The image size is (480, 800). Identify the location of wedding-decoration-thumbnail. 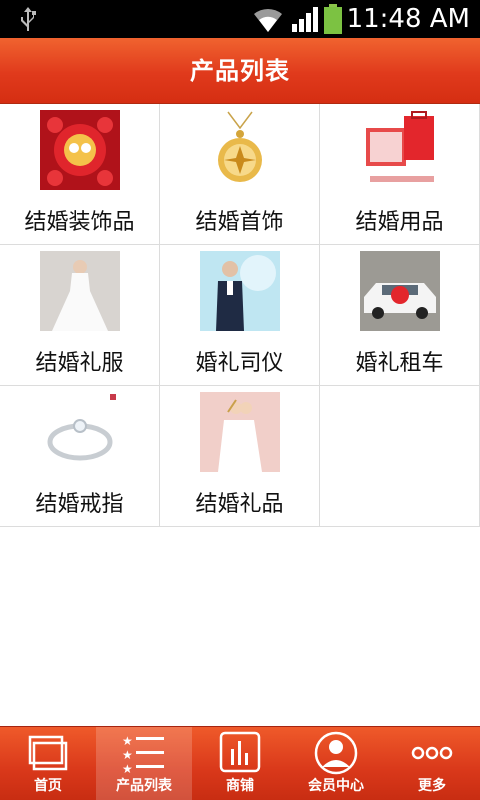
(80, 150).